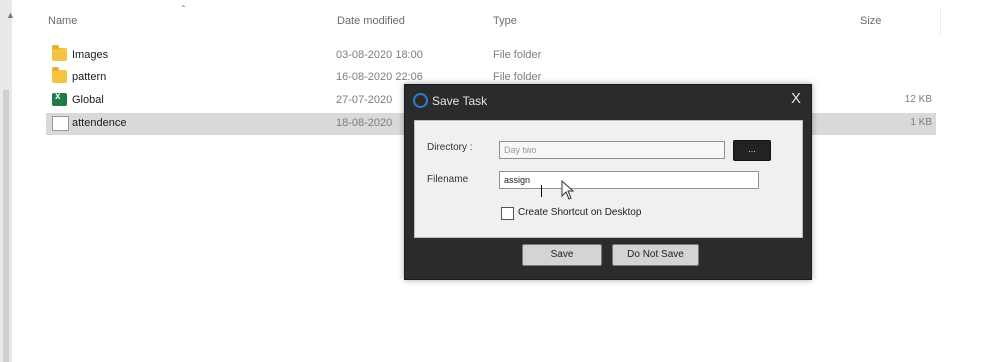 This screenshot has height=362, width=1007. I want to click on close-button: X, so click(796, 98).